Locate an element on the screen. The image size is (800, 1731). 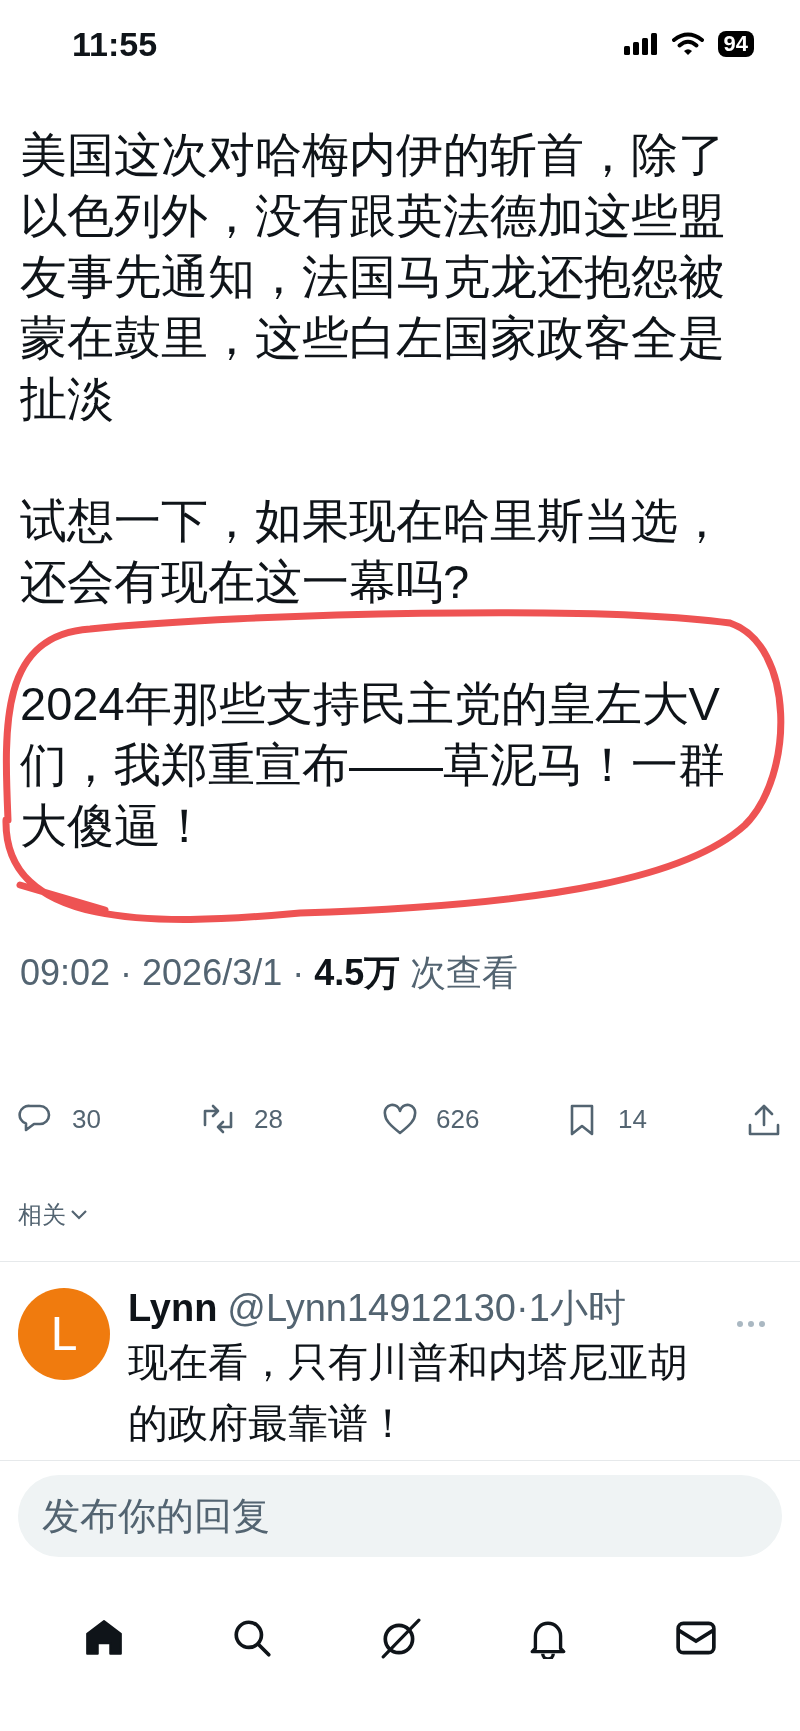
action-count: 14 is located at coordinates (632, 1119).